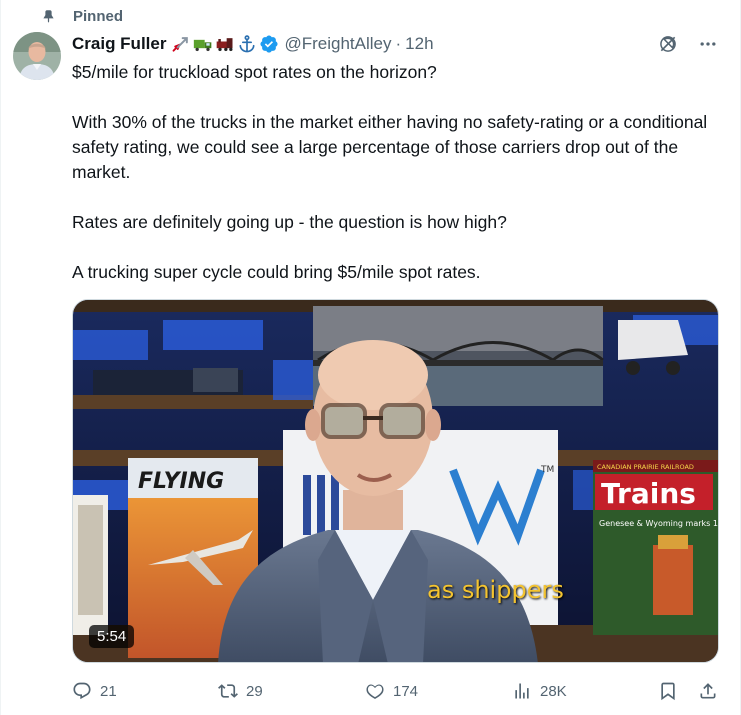 The width and height of the screenshot is (741, 715). What do you see at coordinates (108, 691) in the screenshot?
I see `reply-count: 21` at bounding box center [108, 691].